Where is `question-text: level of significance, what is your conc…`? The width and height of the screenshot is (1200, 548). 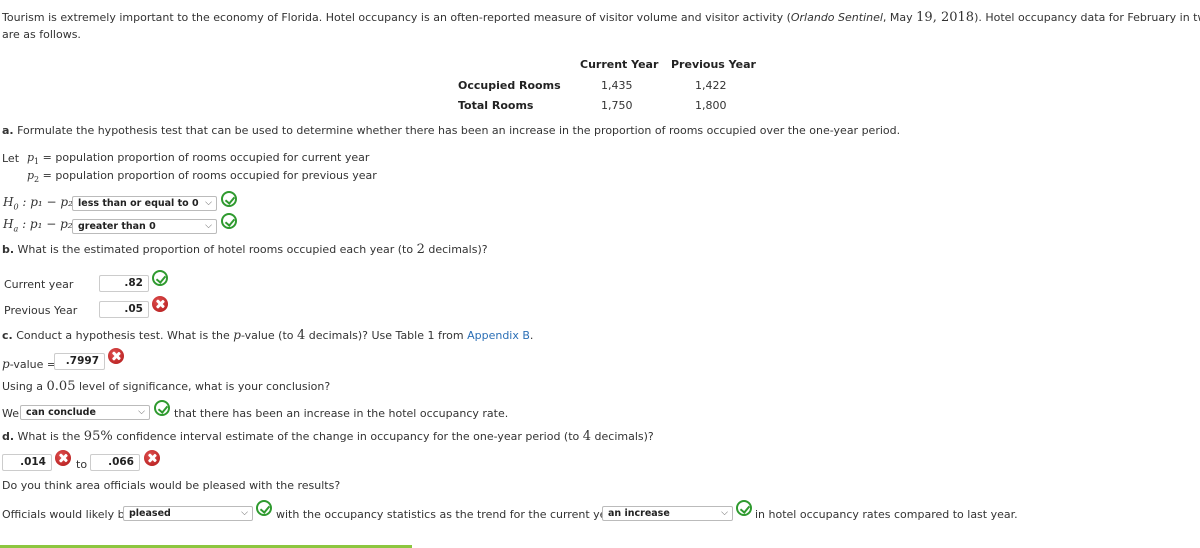 question-text: level of significance, what is your conc… is located at coordinates (203, 386).